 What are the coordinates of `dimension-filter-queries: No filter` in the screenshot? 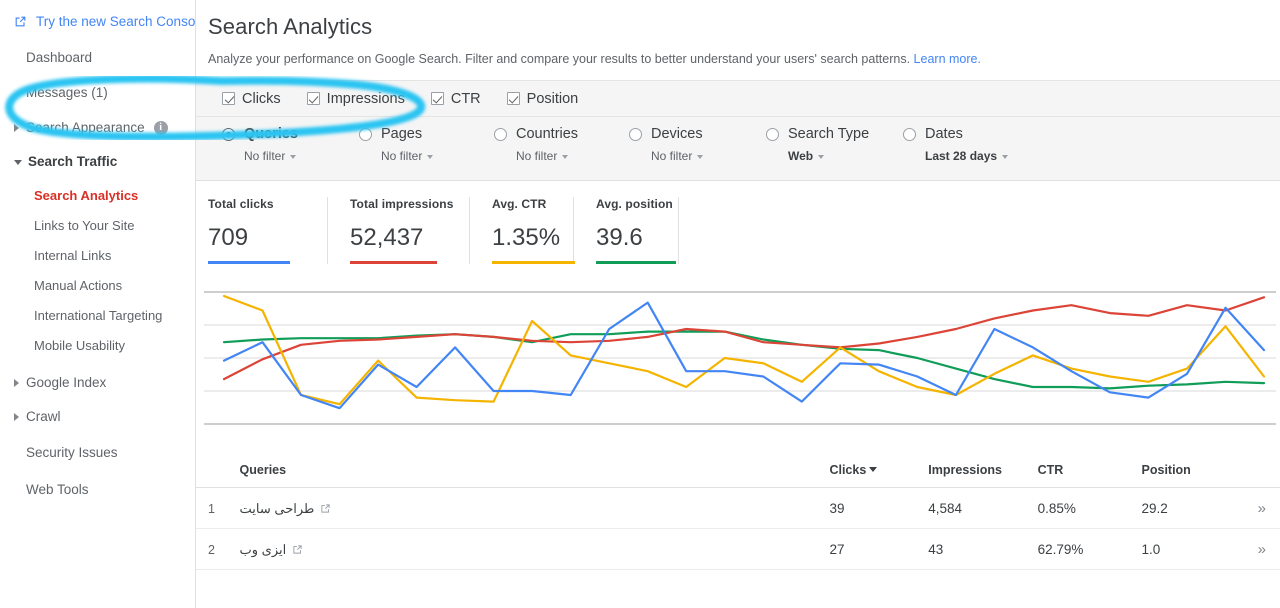 It's located at (290, 156).